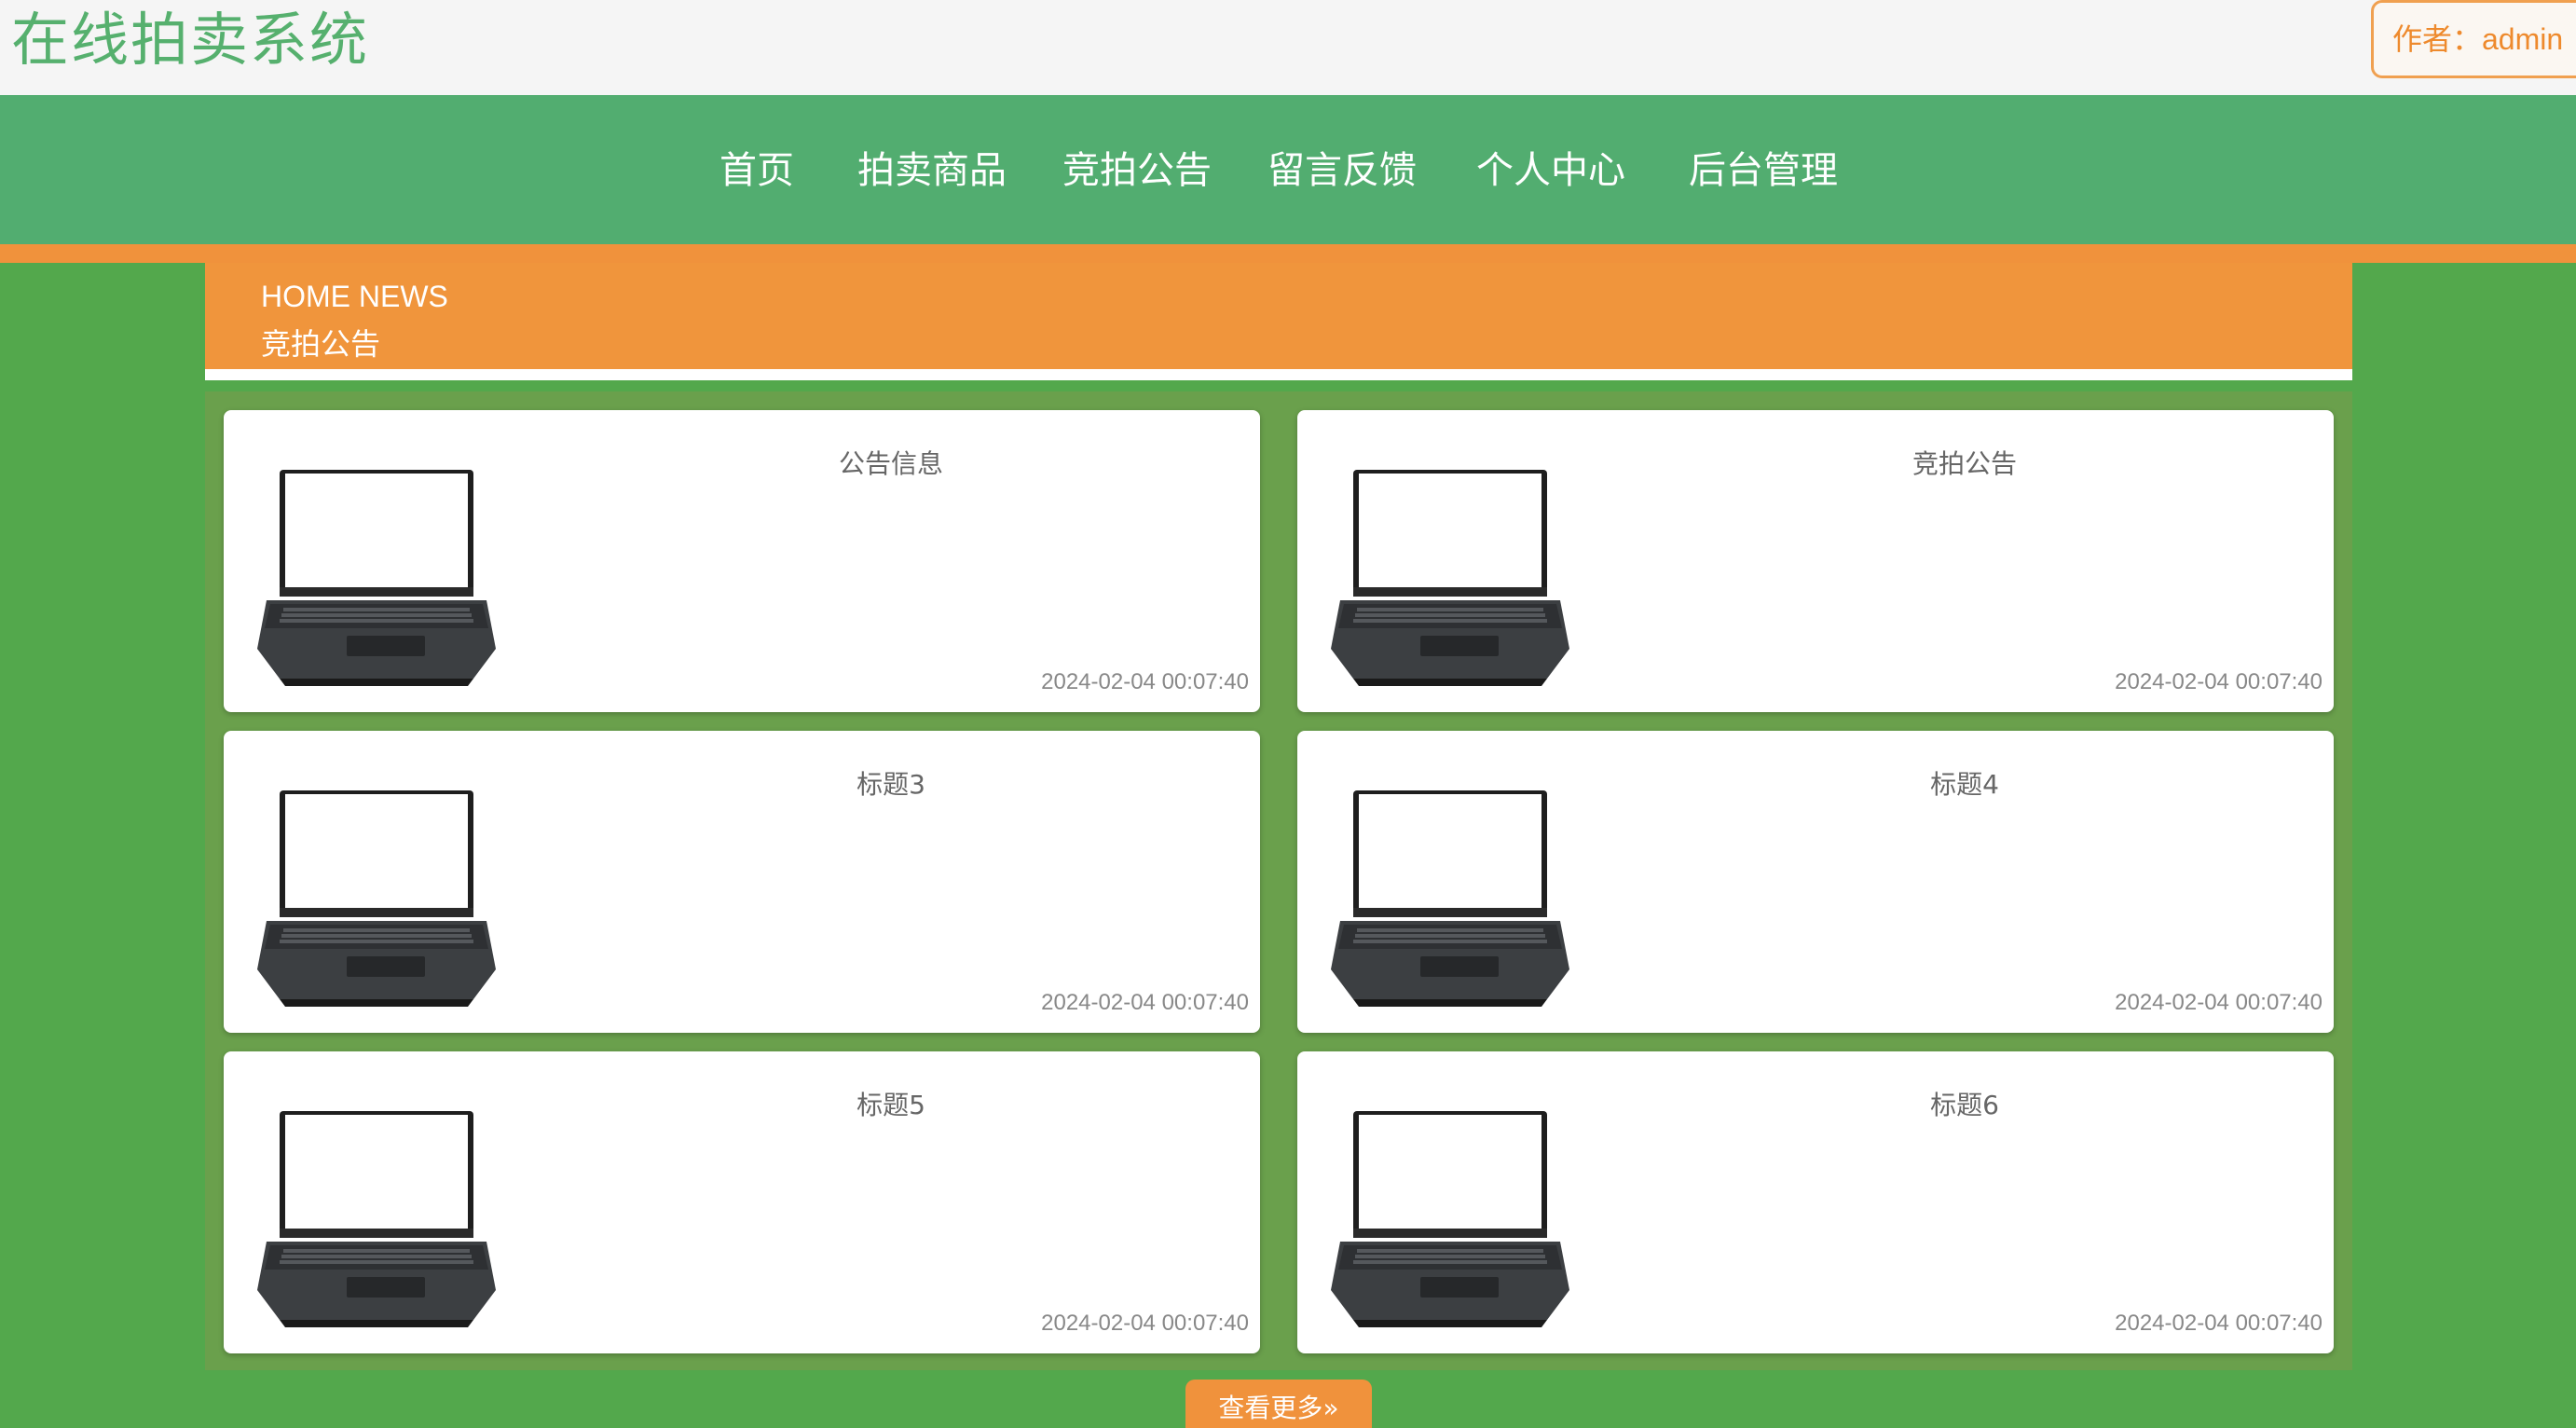 The height and width of the screenshot is (1428, 2576). I want to click on card-title: 标题5, so click(890, 1105).